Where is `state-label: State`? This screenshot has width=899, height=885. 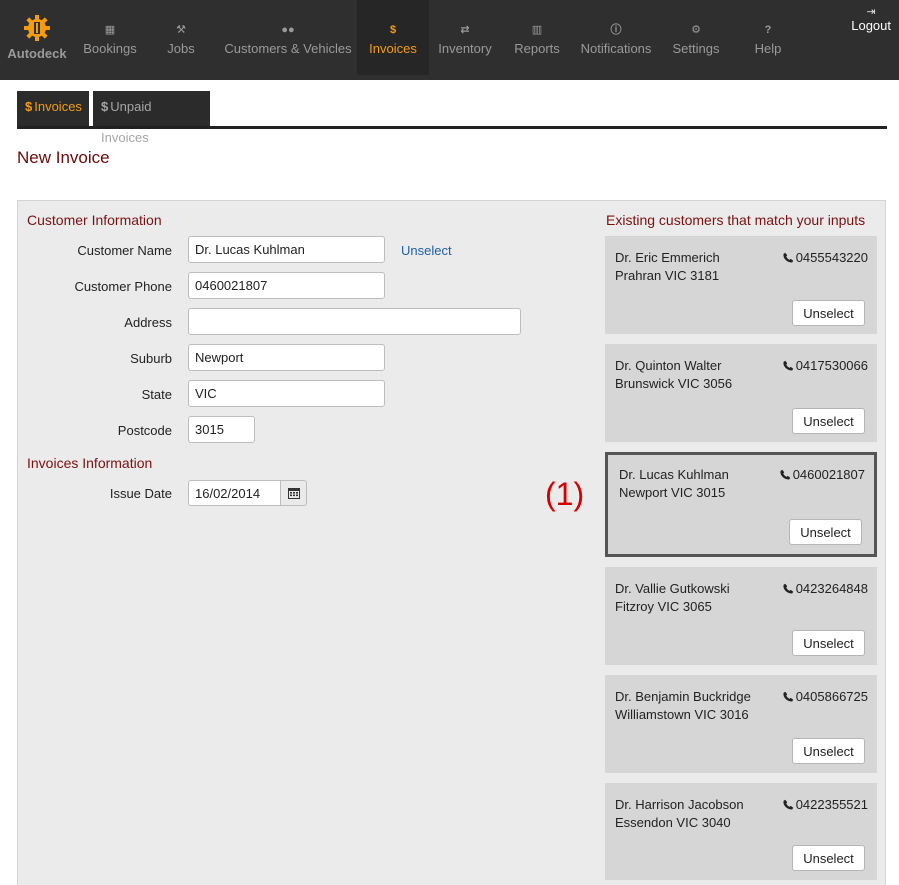
state-label: State is located at coordinates (156, 394).